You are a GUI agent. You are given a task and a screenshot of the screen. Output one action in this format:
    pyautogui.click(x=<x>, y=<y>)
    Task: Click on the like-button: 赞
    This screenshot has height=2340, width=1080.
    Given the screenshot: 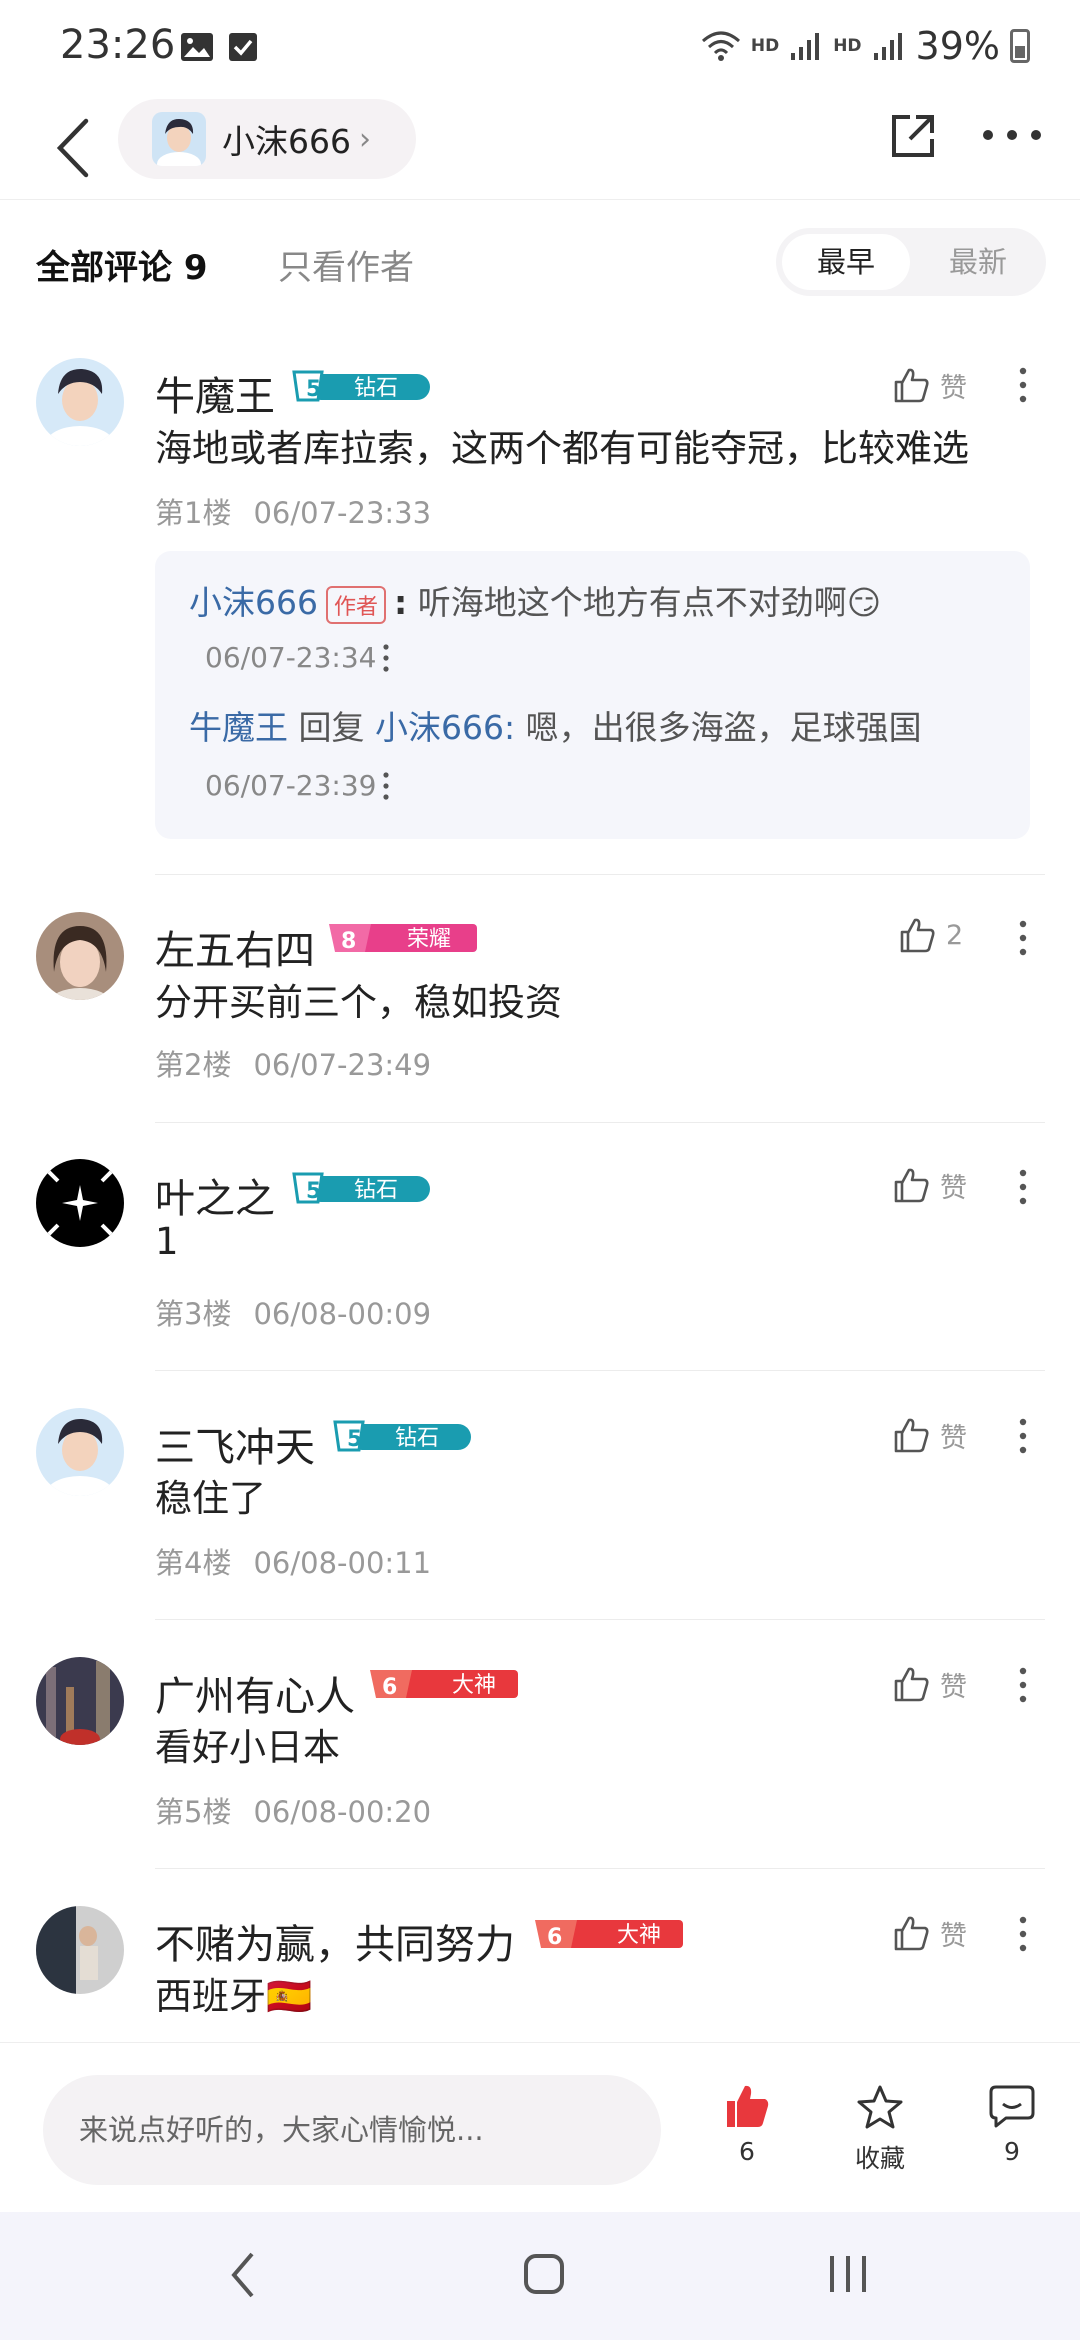 What is the action you would take?
    pyautogui.click(x=942, y=1933)
    